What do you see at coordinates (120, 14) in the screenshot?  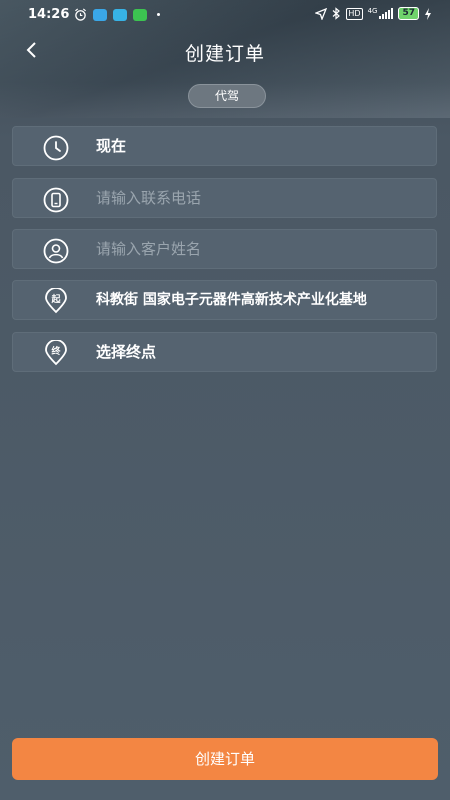 I see `telegram-icon` at bounding box center [120, 14].